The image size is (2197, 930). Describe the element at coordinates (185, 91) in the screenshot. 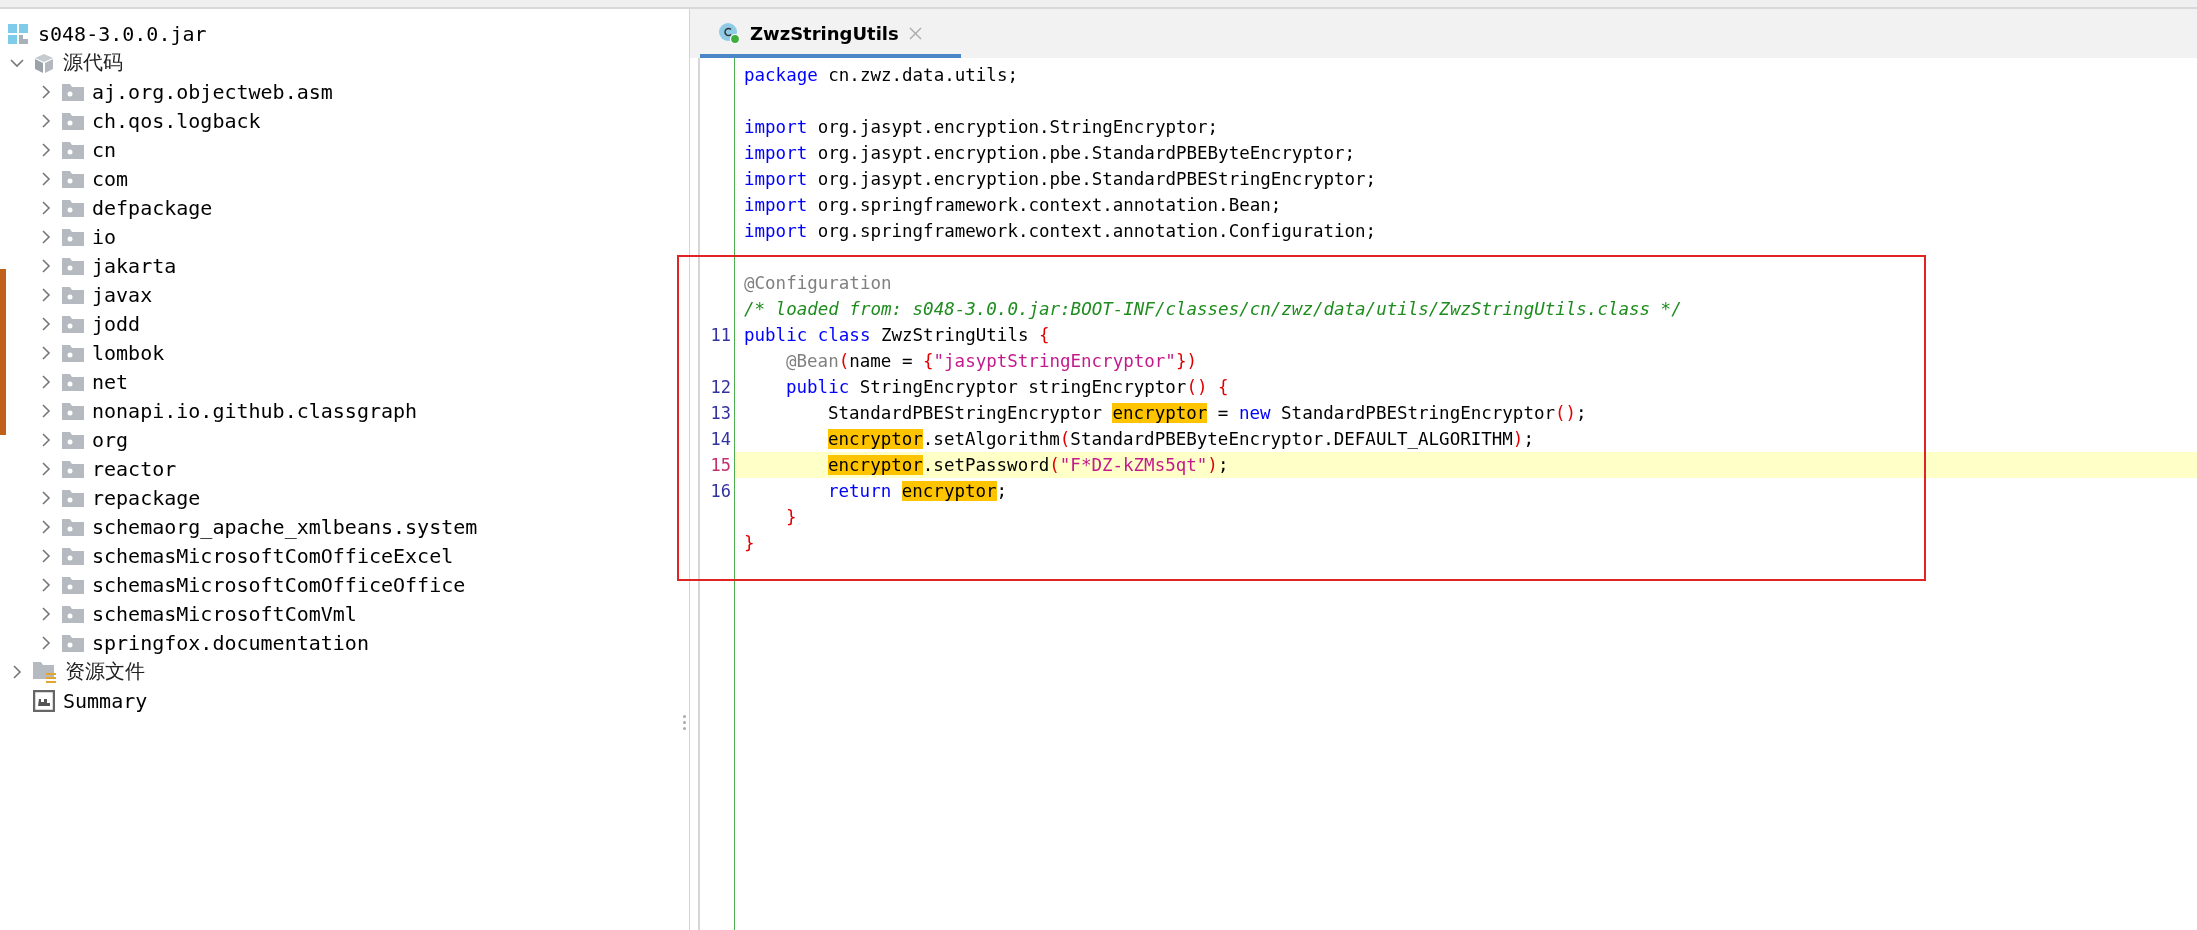

I see `tree-item: aj.org.objectweb.asm` at that location.